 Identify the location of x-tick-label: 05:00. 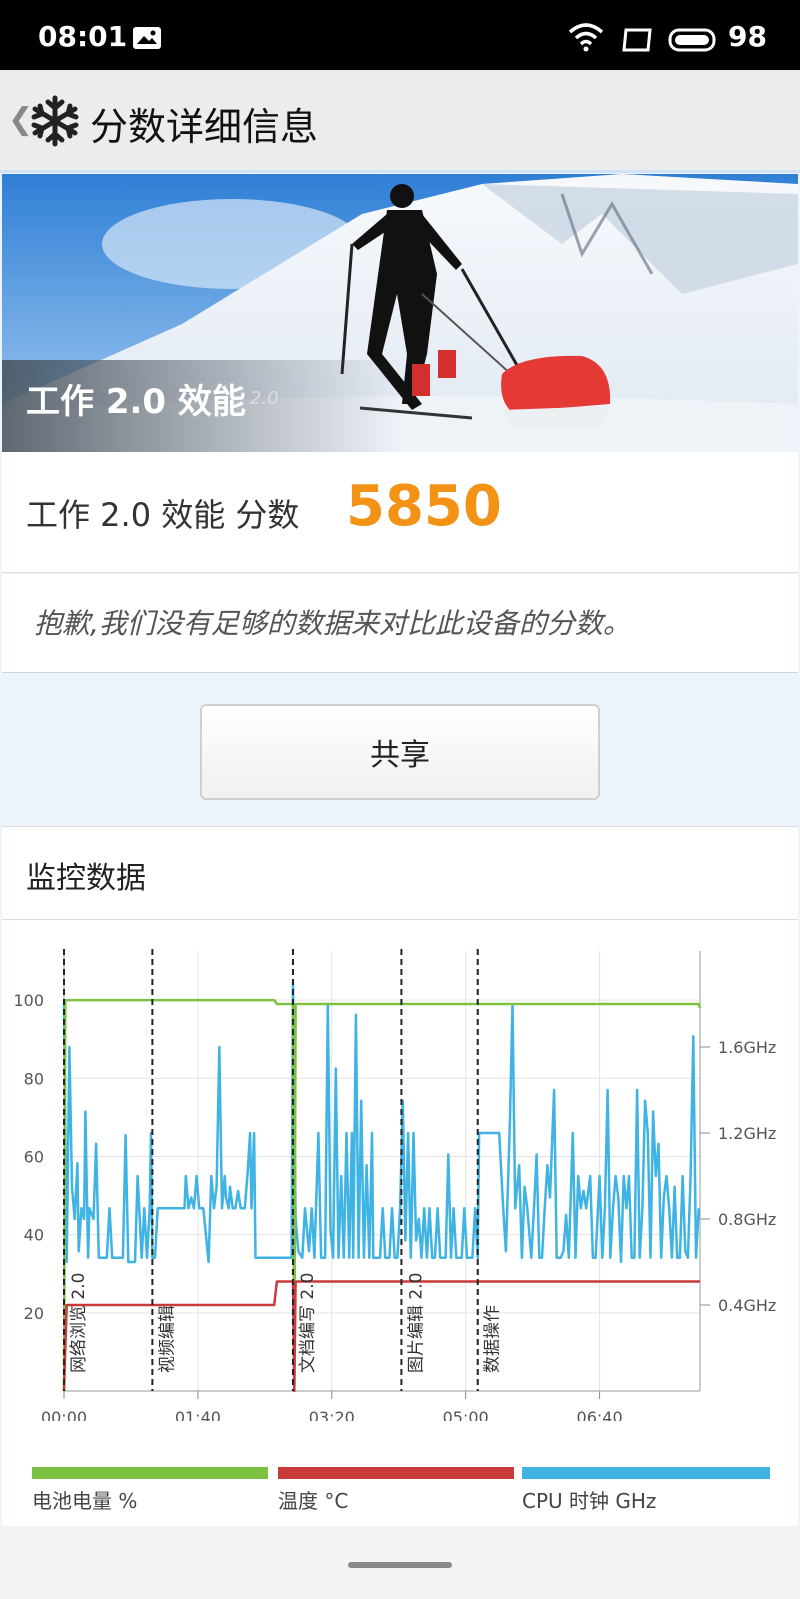
(466, 1414).